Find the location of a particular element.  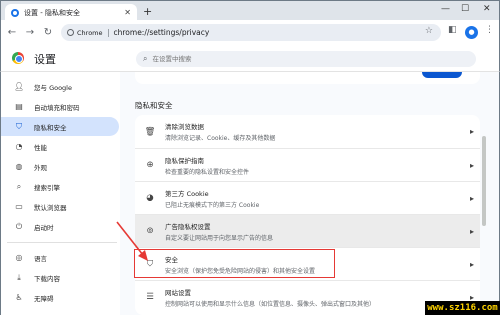

row-description: 已阻止无痕模式下的第三方 Cookie is located at coordinates (212, 205).